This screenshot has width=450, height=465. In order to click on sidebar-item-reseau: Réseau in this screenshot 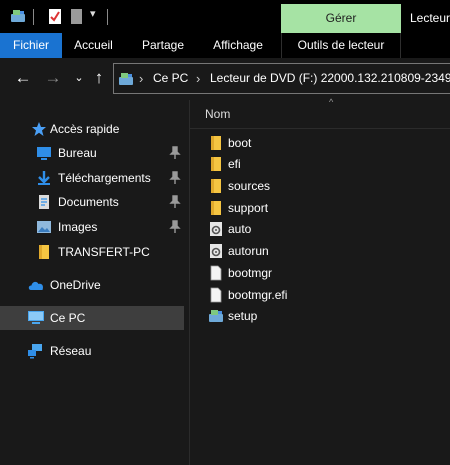, I will do `click(92, 351)`.